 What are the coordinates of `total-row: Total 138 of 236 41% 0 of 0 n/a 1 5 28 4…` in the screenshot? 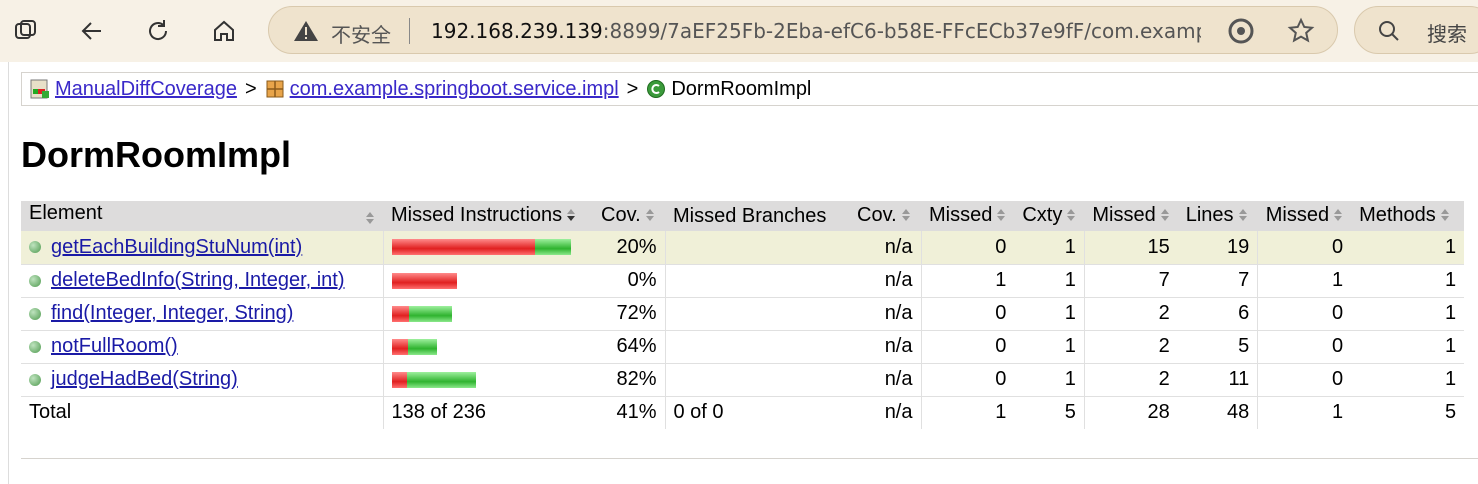 It's located at (742, 412).